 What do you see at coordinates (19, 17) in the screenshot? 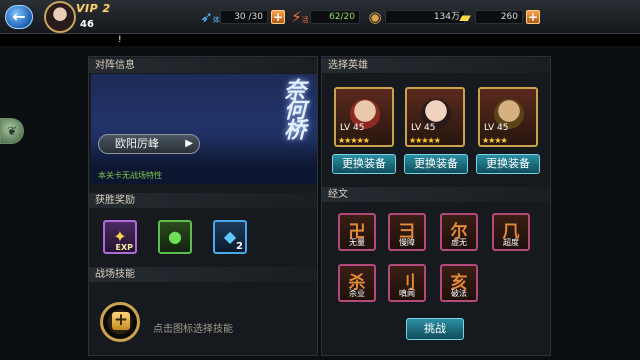
I see `back-arrow-icon: ←` at bounding box center [19, 17].